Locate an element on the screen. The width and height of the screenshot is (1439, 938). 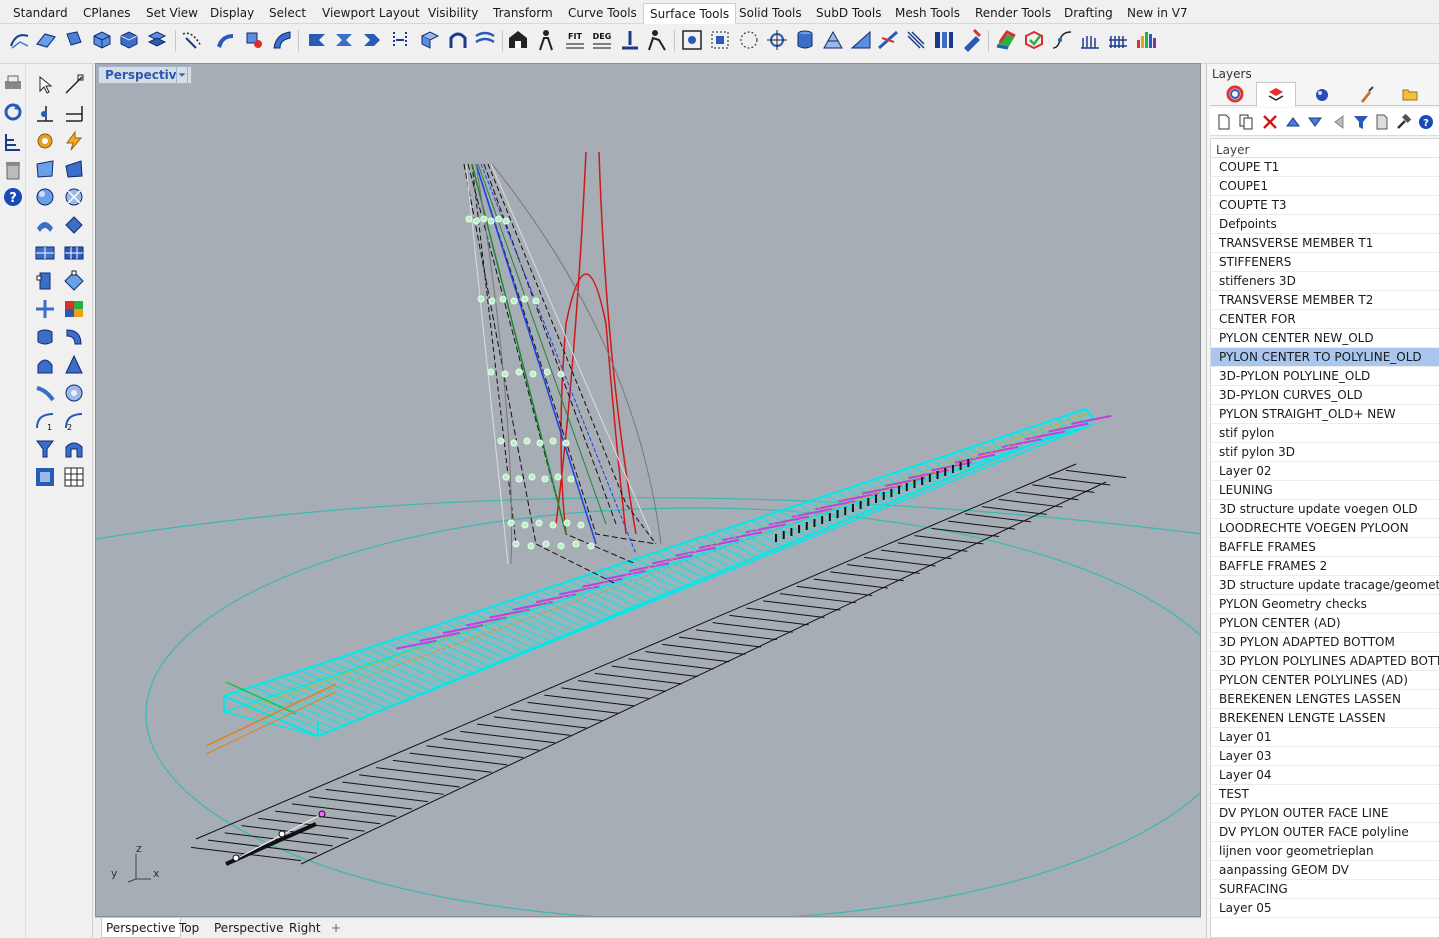
layer-row: lijnen voor geometrieplan is located at coordinates (1325, 851).